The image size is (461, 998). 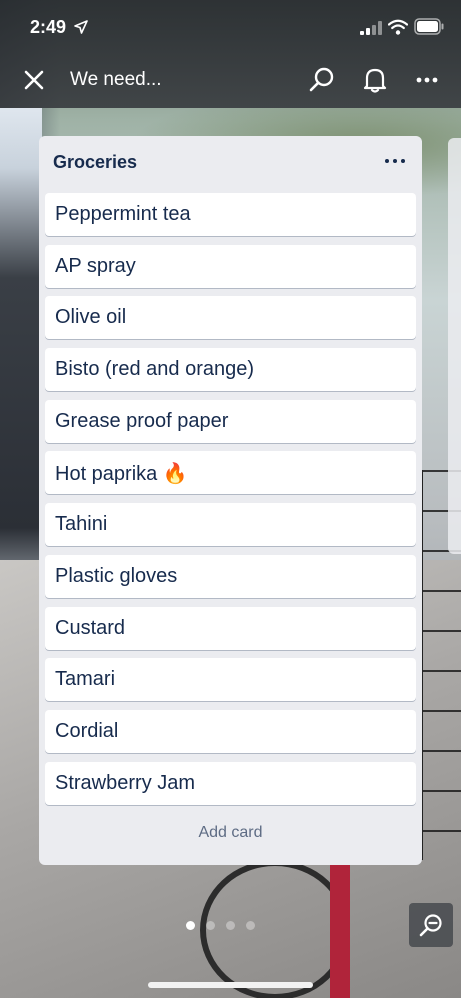 I want to click on background-storefront, so click(x=21, y=338).